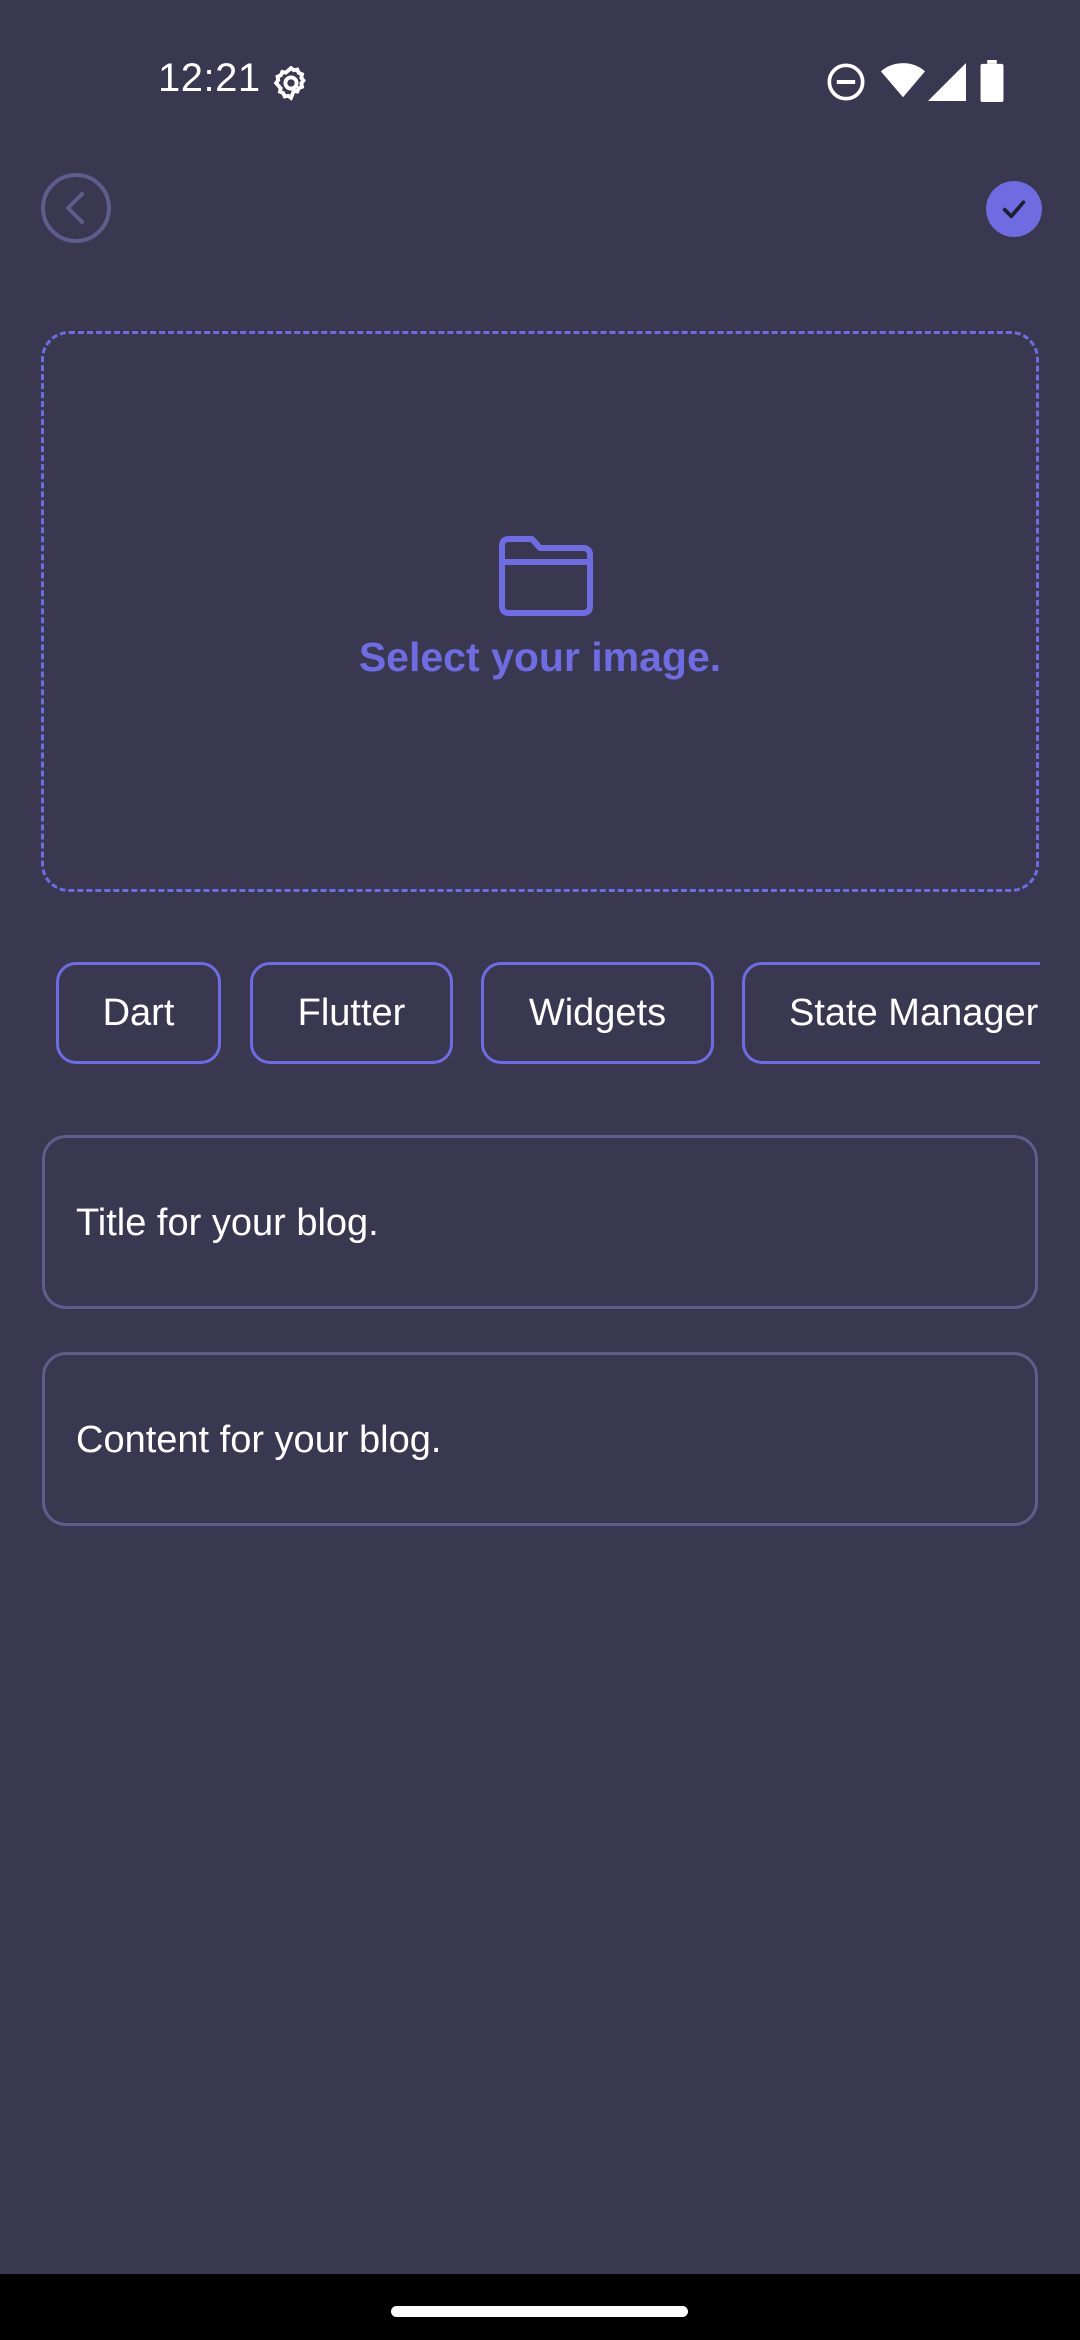 The image size is (1080, 2340). I want to click on tag-chip-flutter: Flutter, so click(351, 1013).